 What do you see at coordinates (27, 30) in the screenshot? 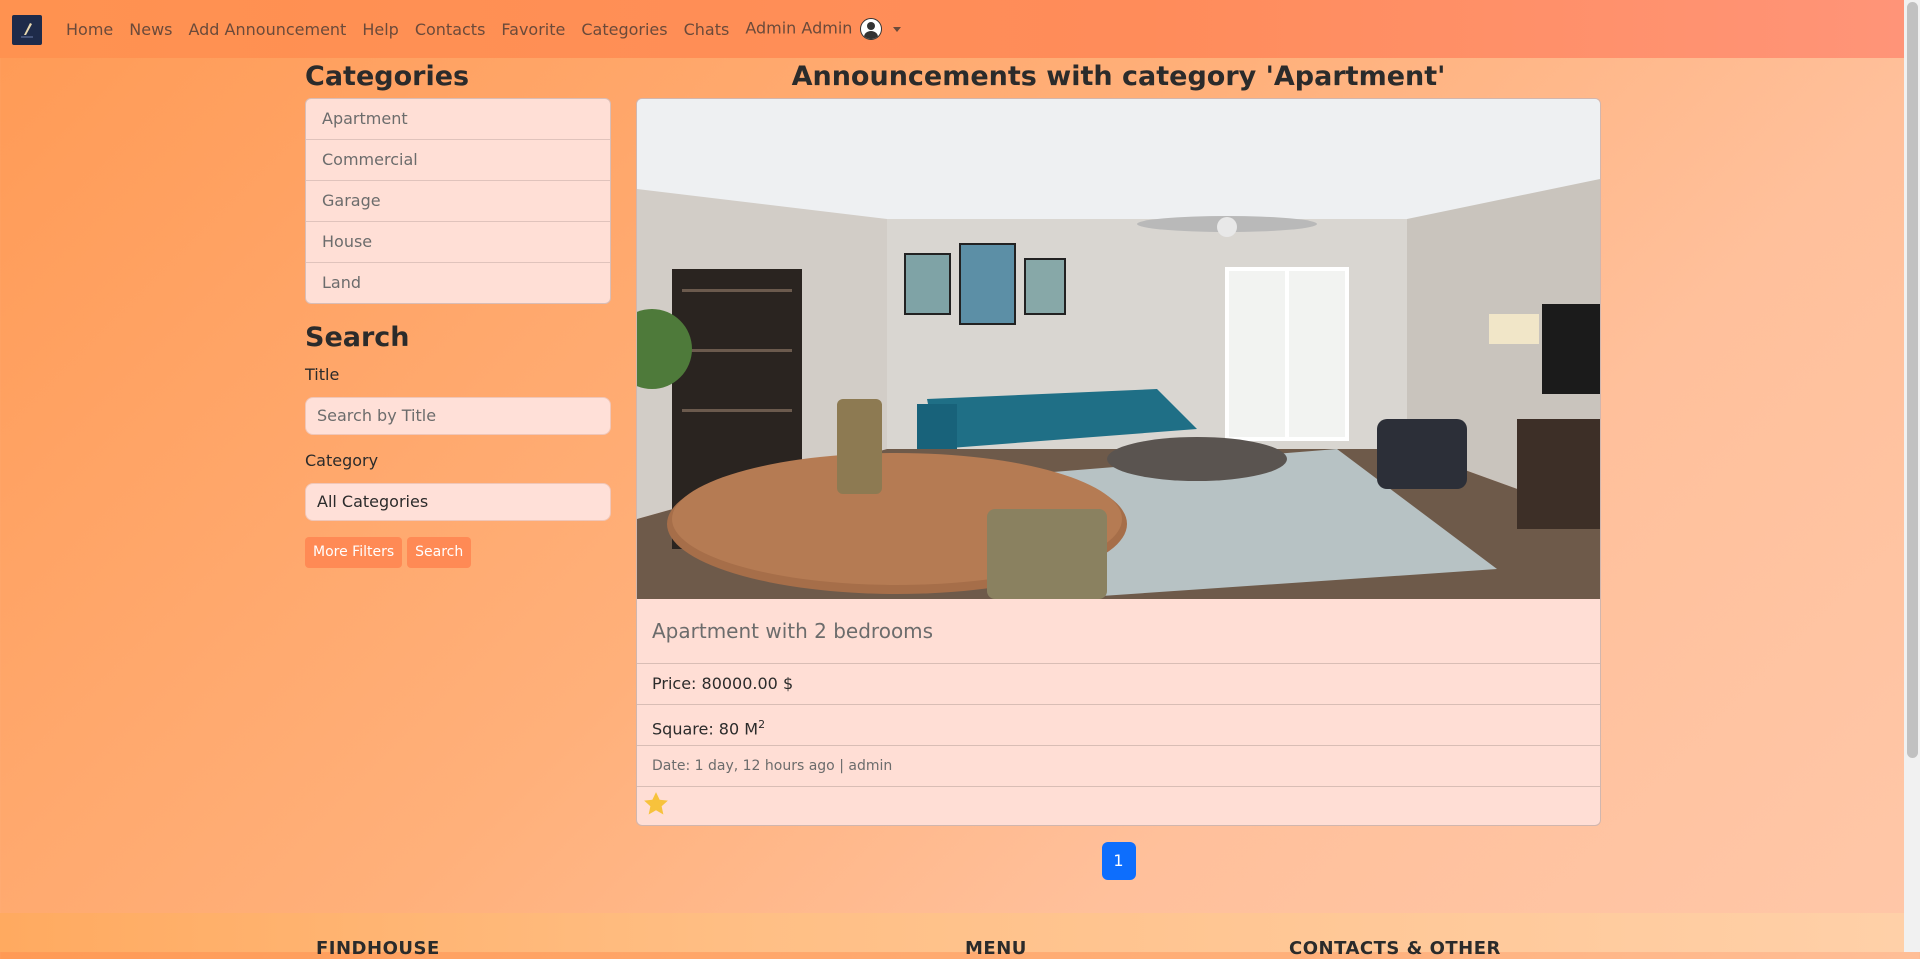
I see `logo-icon` at bounding box center [27, 30].